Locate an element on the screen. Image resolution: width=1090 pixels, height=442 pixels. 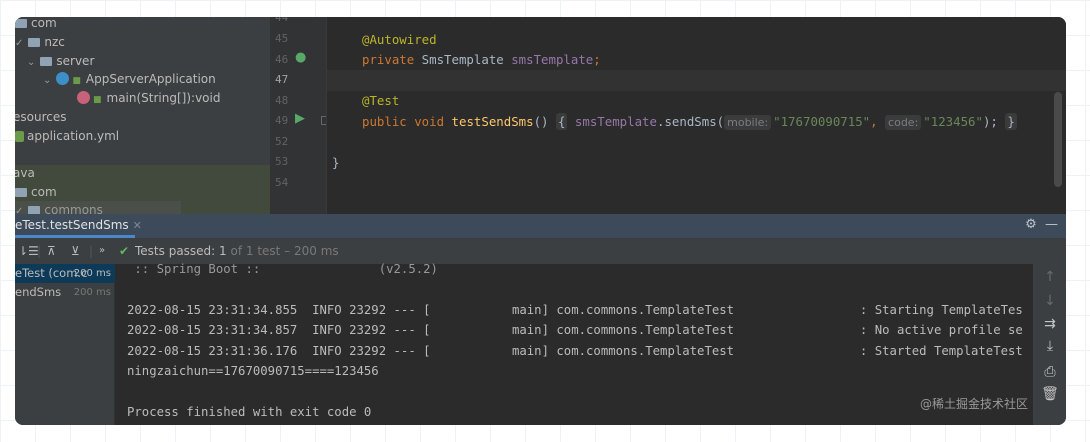
tree-label: AppServerApplication is located at coordinates (150, 79).